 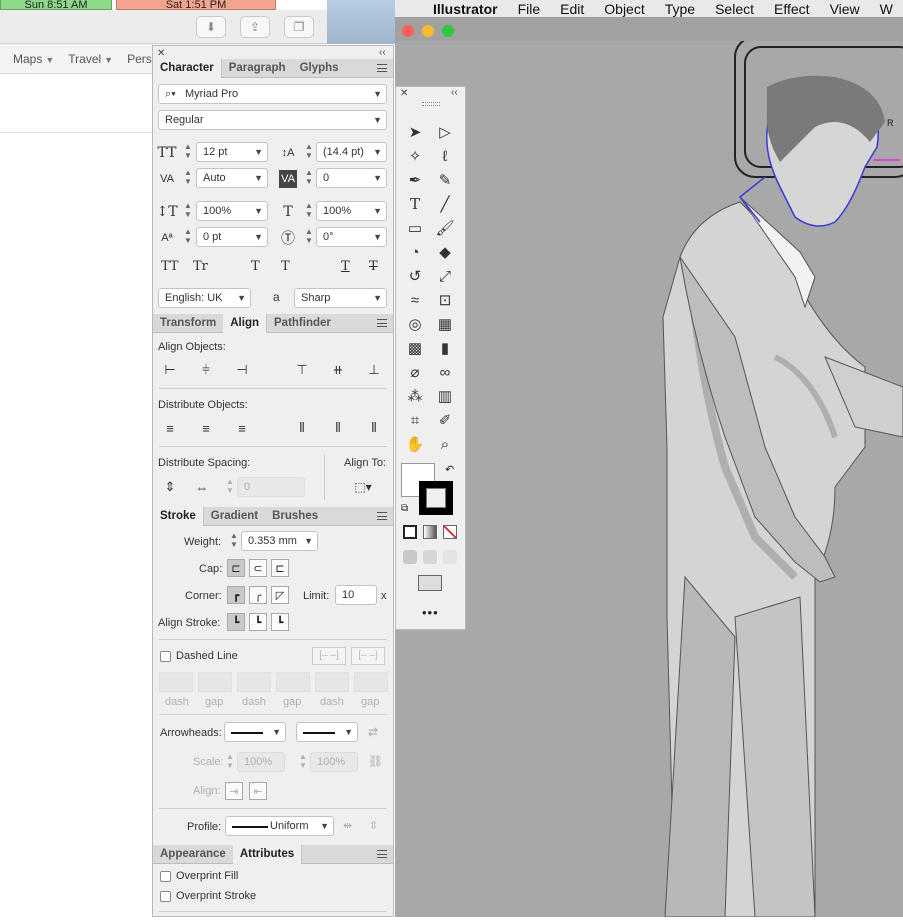 What do you see at coordinates (258, 622) in the screenshot?
I see `align-stroke-inside-button: ┗` at bounding box center [258, 622].